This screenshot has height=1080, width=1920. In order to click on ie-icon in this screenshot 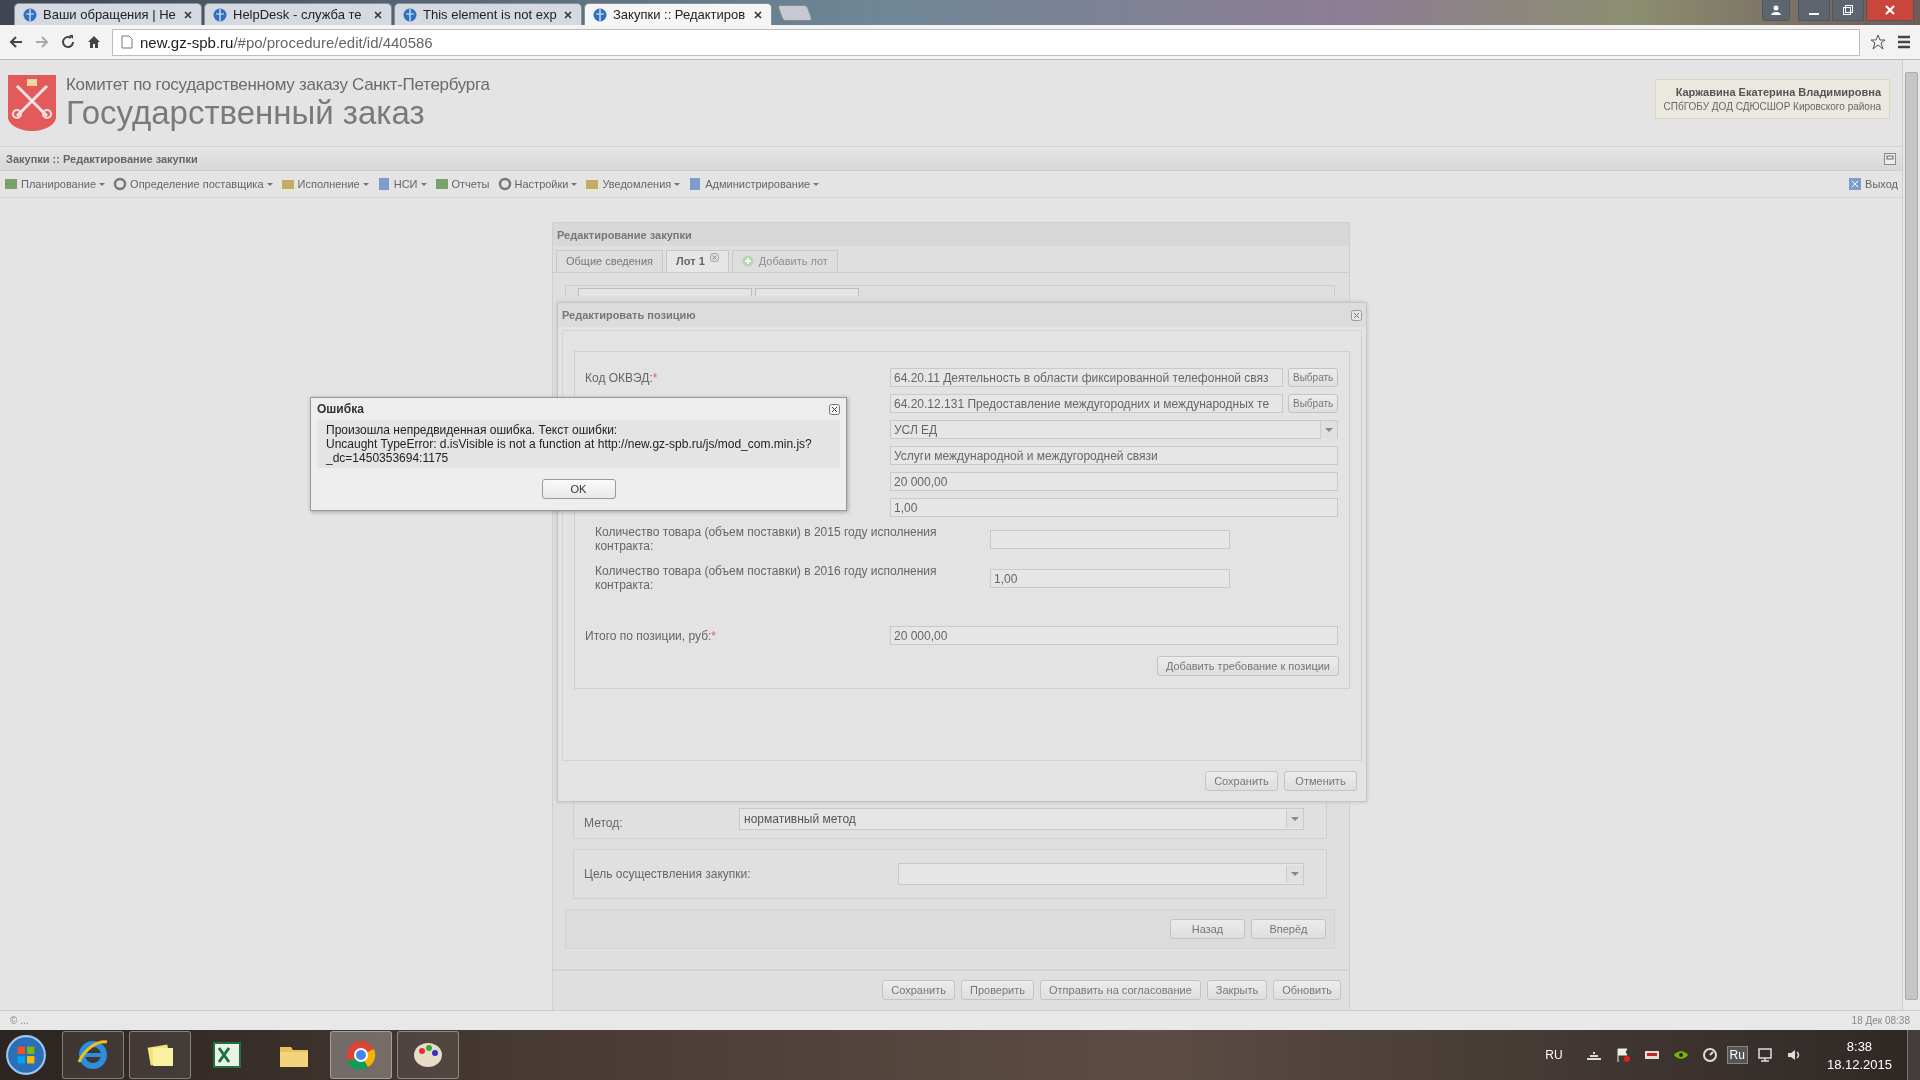, I will do `click(93, 1055)`.